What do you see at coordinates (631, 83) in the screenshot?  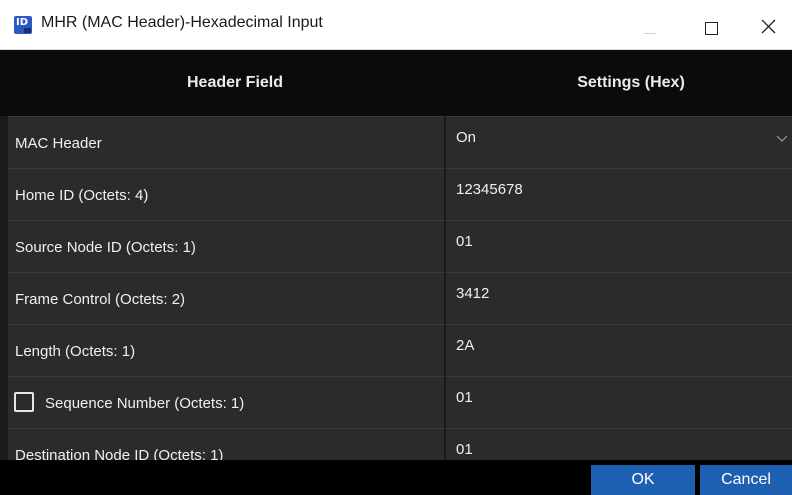 I see `column-header-settings: Settings (Hex)` at bounding box center [631, 83].